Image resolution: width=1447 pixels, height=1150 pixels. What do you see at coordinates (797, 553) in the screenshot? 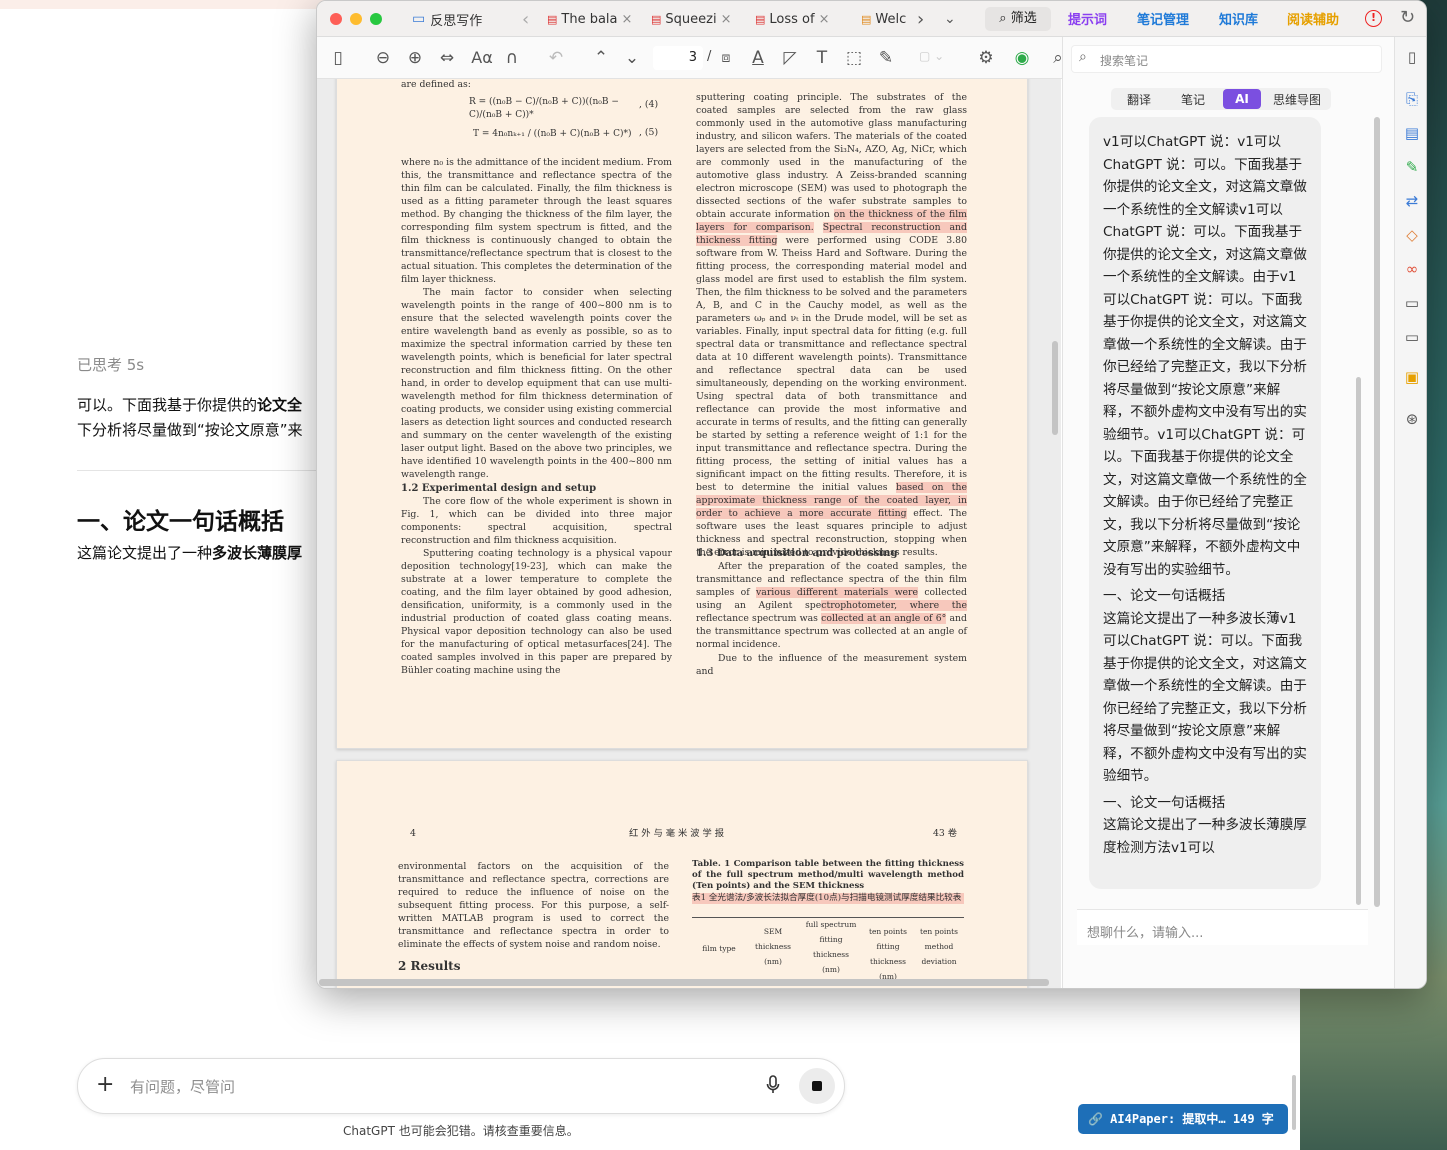
I see `section-1-3-heading: 1.3 Data acquisition and processing` at bounding box center [797, 553].